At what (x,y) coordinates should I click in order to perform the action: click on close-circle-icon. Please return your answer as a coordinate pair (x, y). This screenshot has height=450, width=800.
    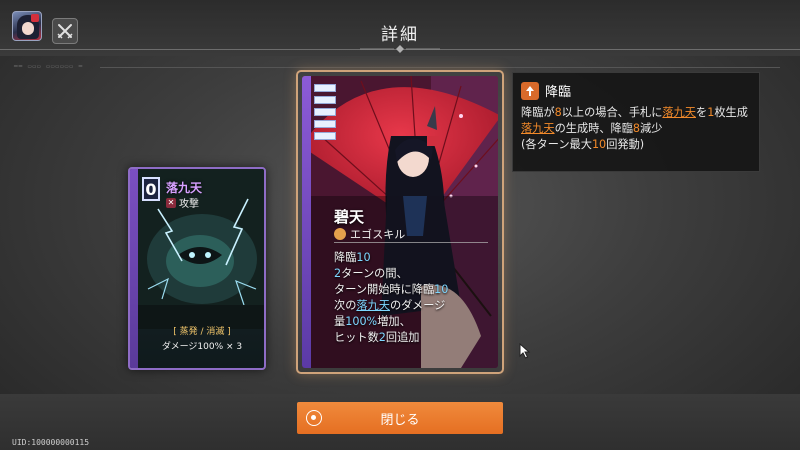
    Looking at the image, I should click on (314, 418).